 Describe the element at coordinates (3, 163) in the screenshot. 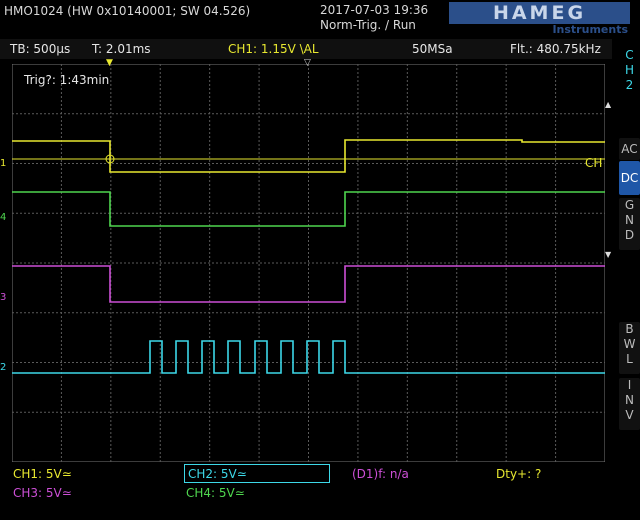

I see `ch1-marker: 1` at that location.